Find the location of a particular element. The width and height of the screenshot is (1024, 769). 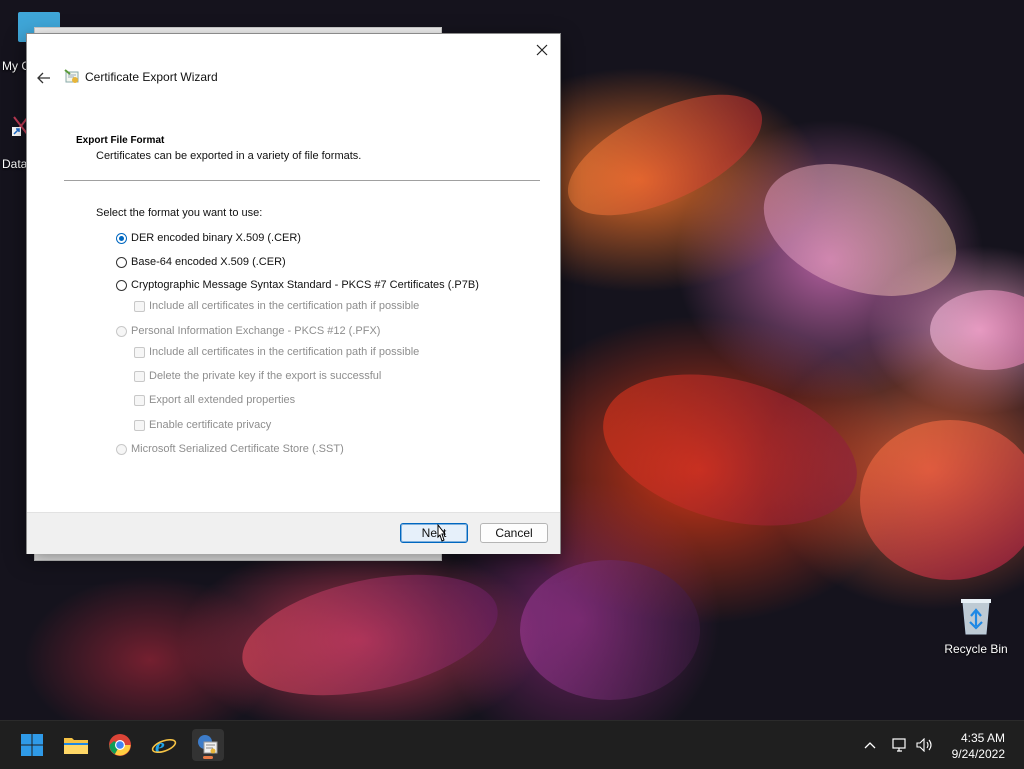

file-explorer-icon is located at coordinates (76, 746).